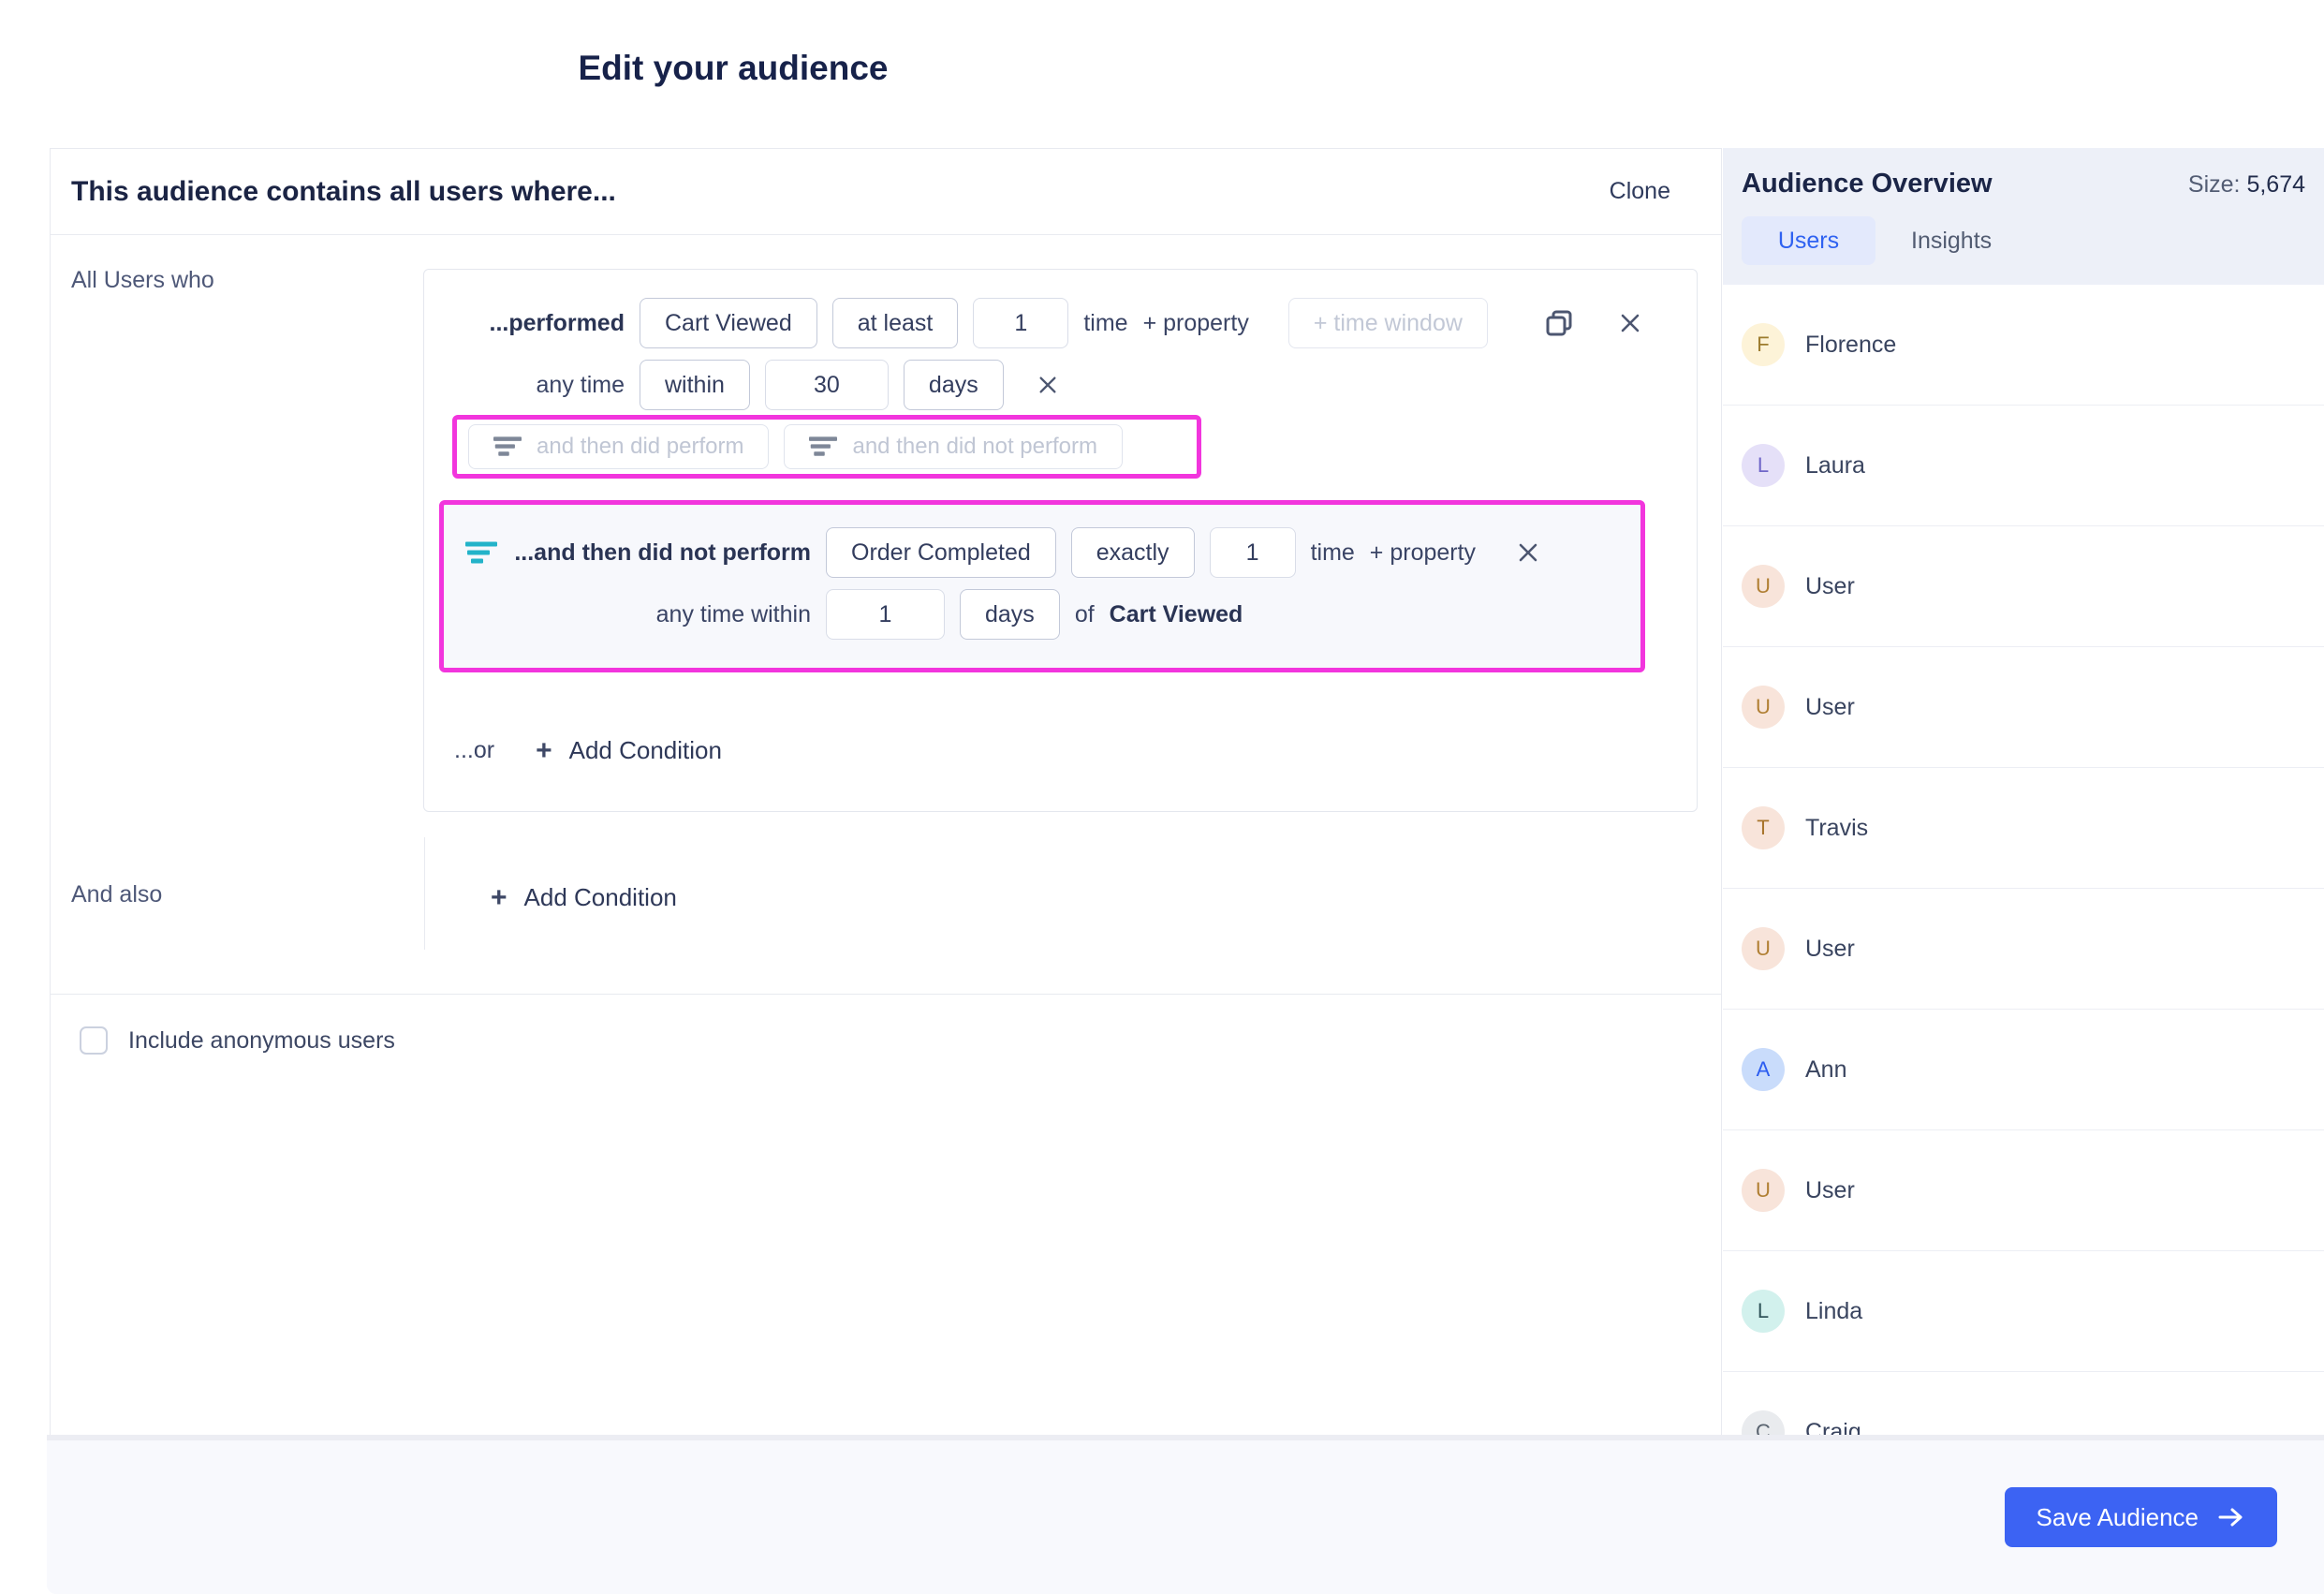 The width and height of the screenshot is (2324, 1594). What do you see at coordinates (2023, 828) in the screenshot?
I see `user-row: T Travis` at bounding box center [2023, 828].